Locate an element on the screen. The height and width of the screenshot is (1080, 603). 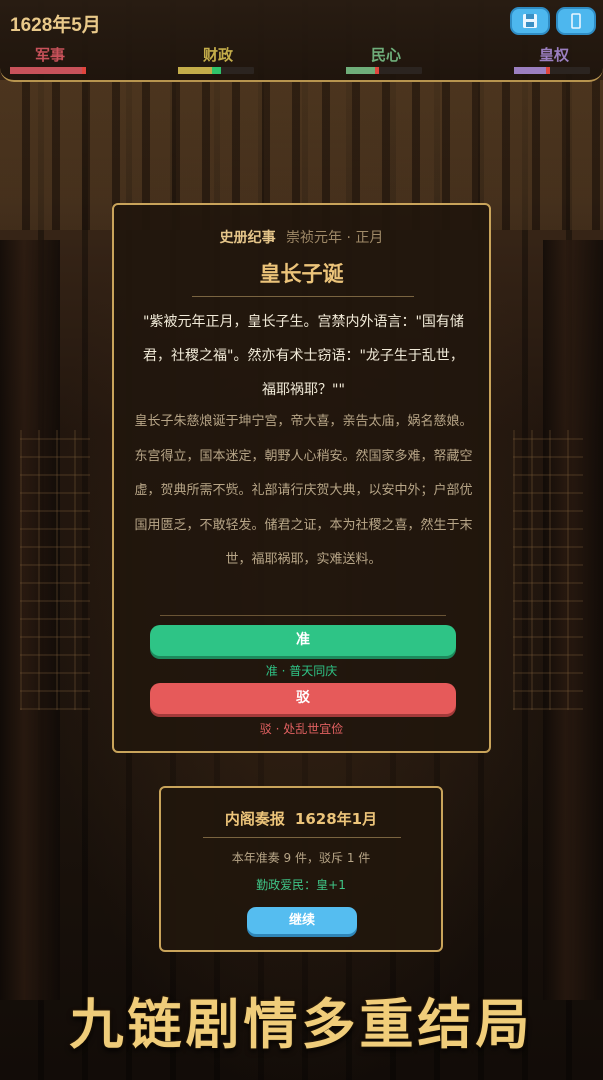
menu-button is located at coordinates (576, 21).